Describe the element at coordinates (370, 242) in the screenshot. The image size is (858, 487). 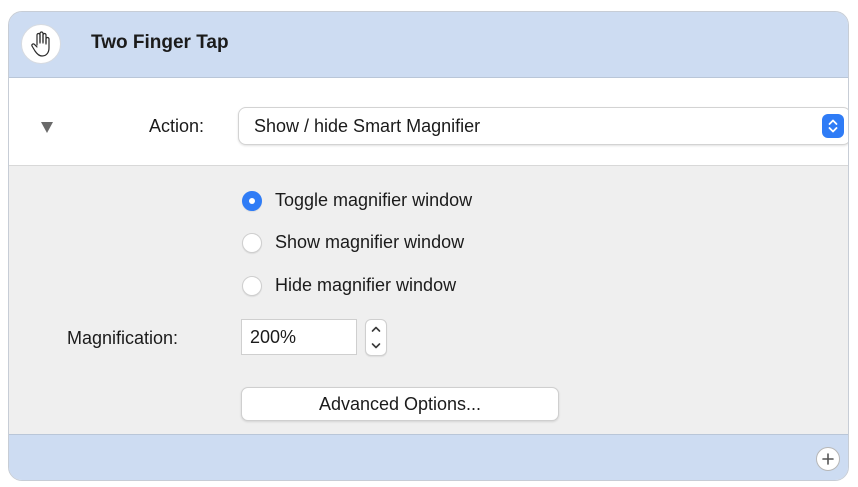
I see `radio-label: Show magnifier window` at that location.